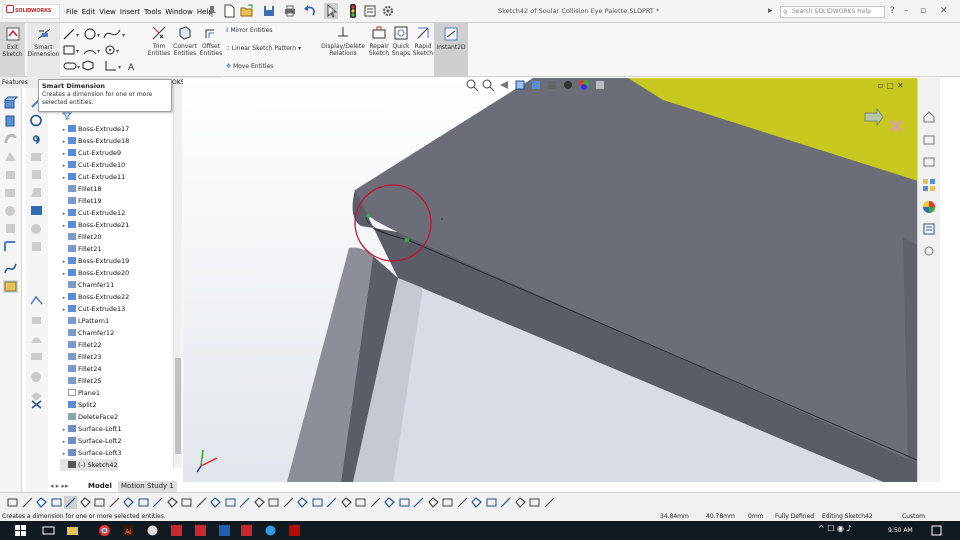 This screenshot has width=960, height=540. Describe the element at coordinates (114, 502) in the screenshot. I see `arrow-icon` at that location.